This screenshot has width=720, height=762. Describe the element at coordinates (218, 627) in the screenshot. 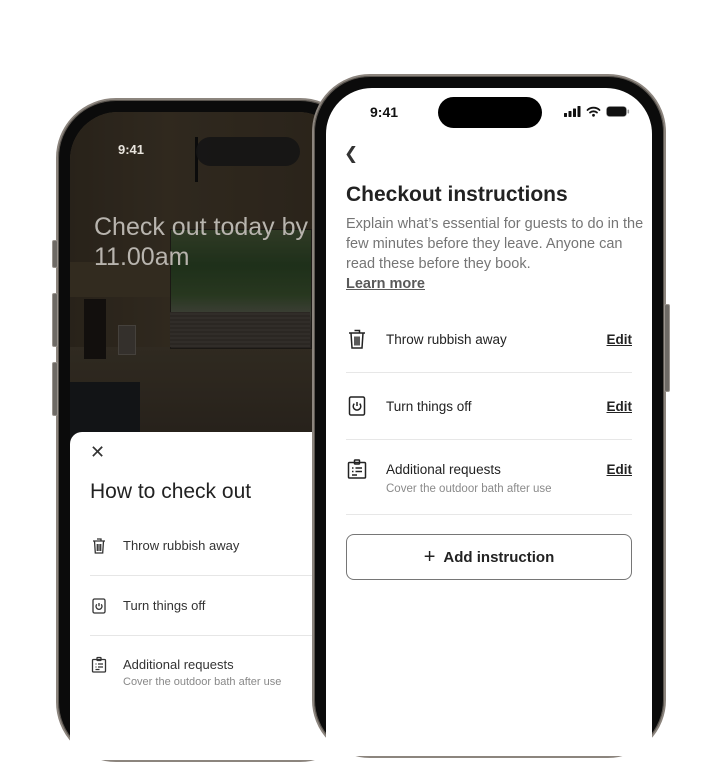

I see `list-item: Turn things off` at that location.